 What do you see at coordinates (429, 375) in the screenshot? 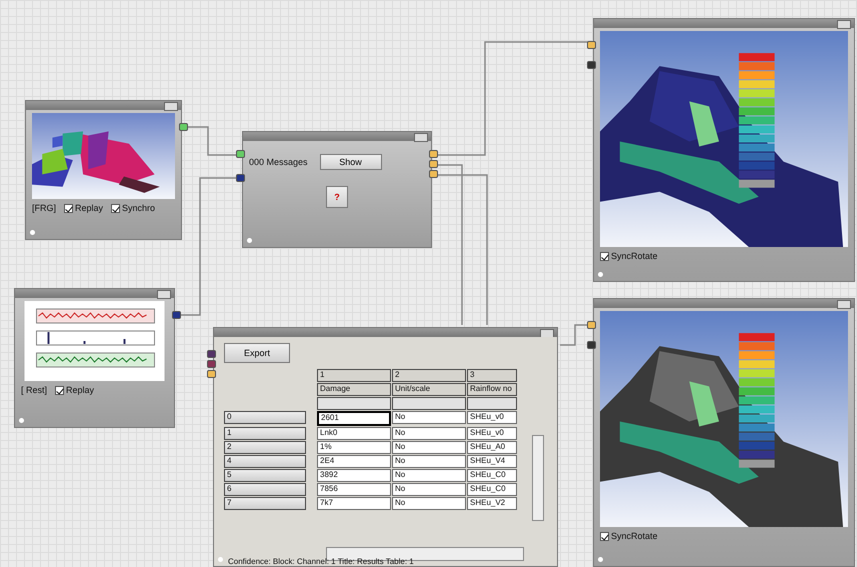
I see `column-header: 2` at bounding box center [429, 375].